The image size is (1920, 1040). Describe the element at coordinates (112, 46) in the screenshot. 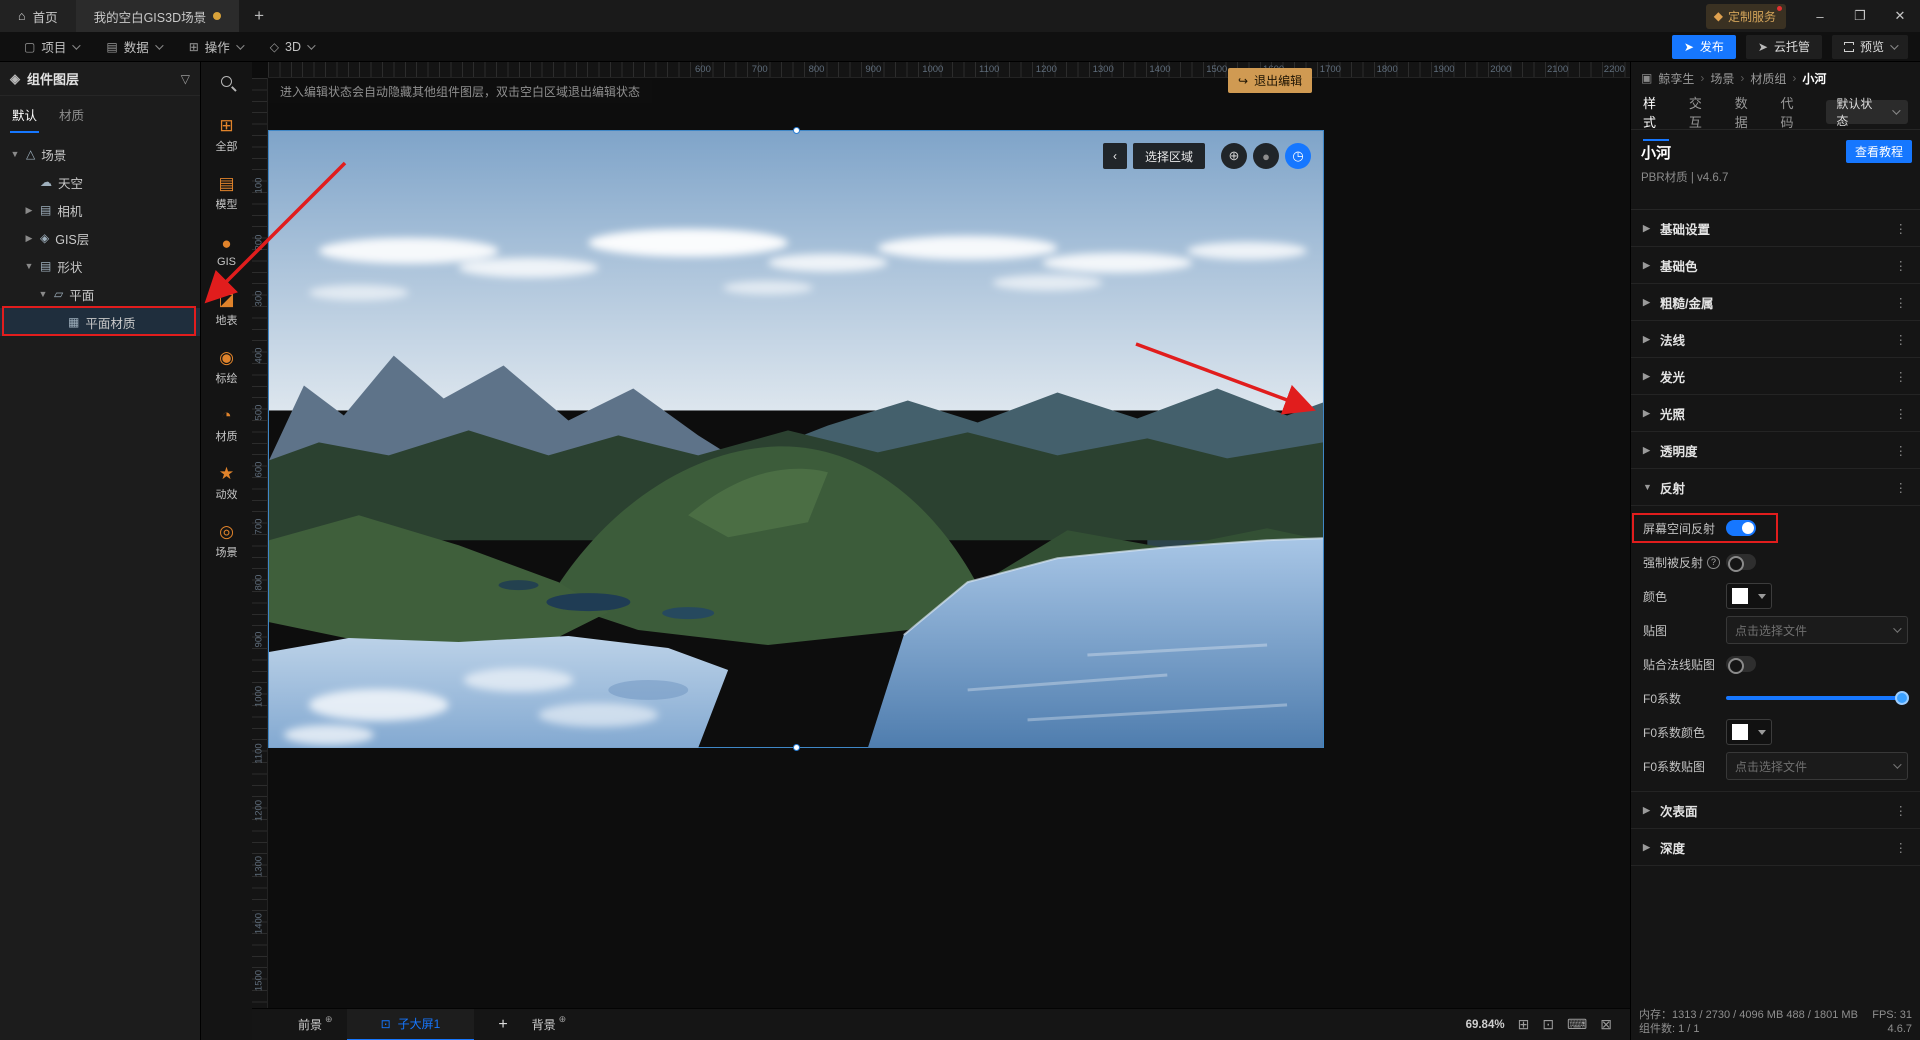

I see `data-icon: ▤` at that location.